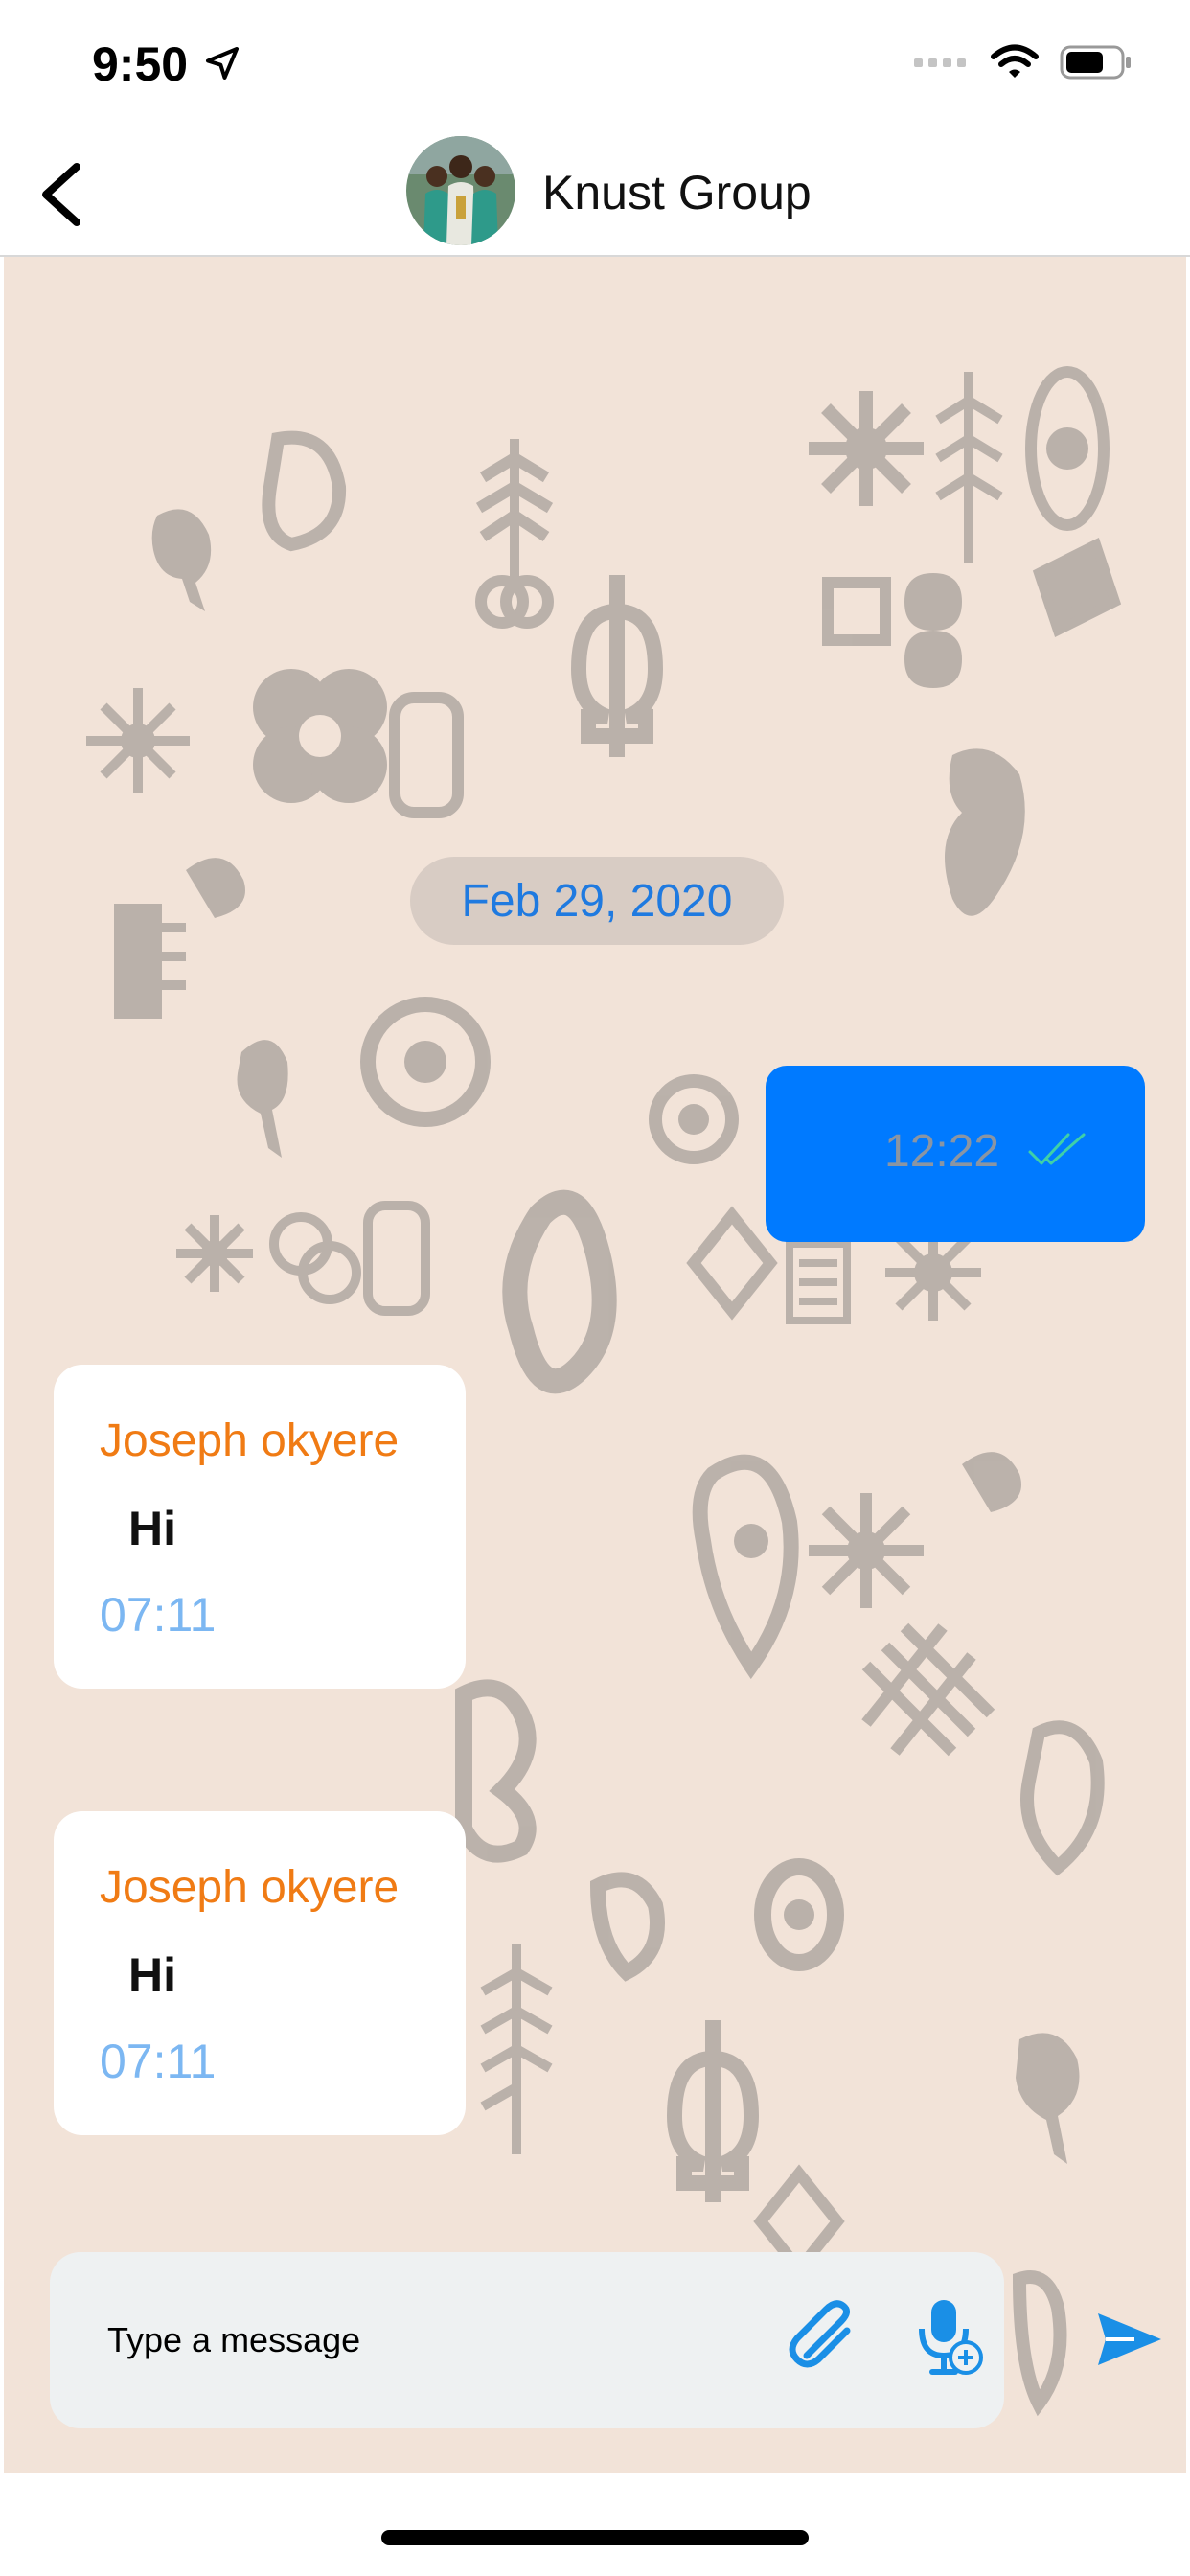  What do you see at coordinates (140, 64) in the screenshot?
I see `status-time: 9:50` at bounding box center [140, 64].